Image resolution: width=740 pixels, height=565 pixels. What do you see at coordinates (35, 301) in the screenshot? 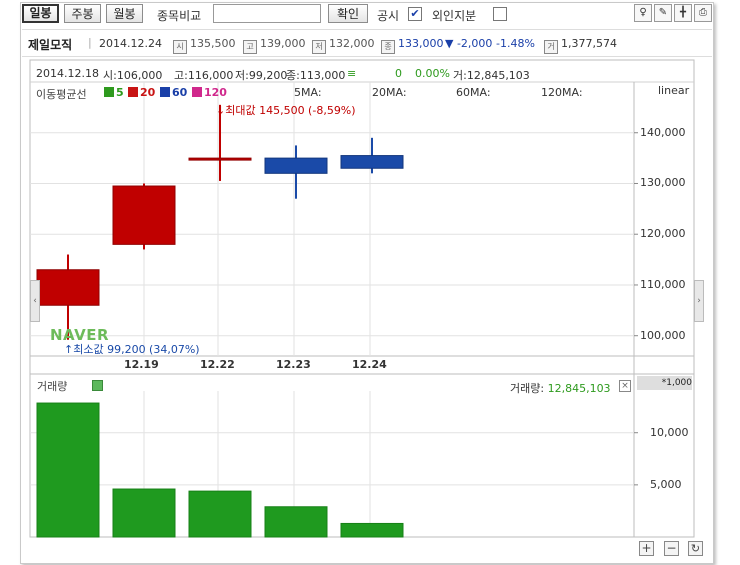
I see `scroll-left-handle: ‹` at bounding box center [35, 301].